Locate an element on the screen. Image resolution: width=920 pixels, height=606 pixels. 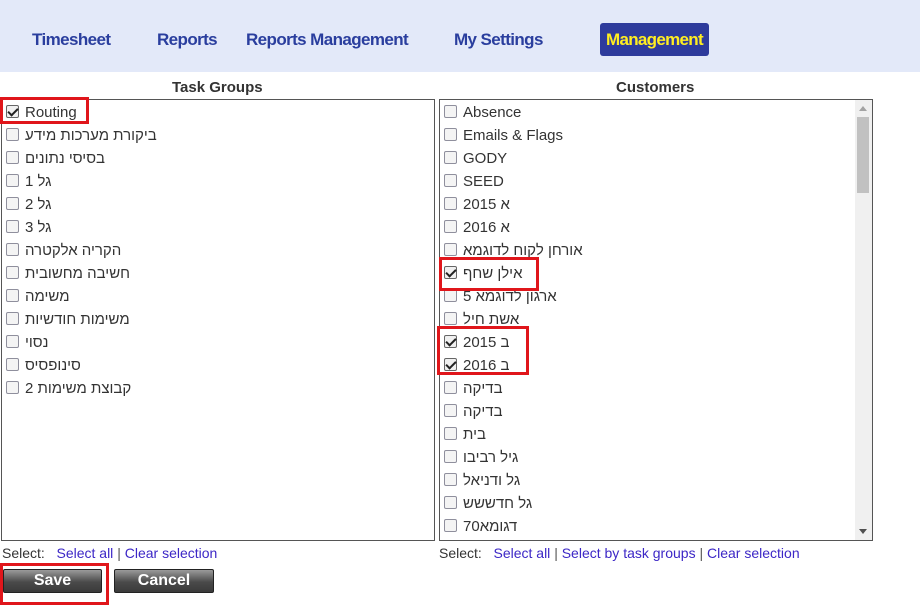
customer-label: בית is located at coordinates (474, 434).